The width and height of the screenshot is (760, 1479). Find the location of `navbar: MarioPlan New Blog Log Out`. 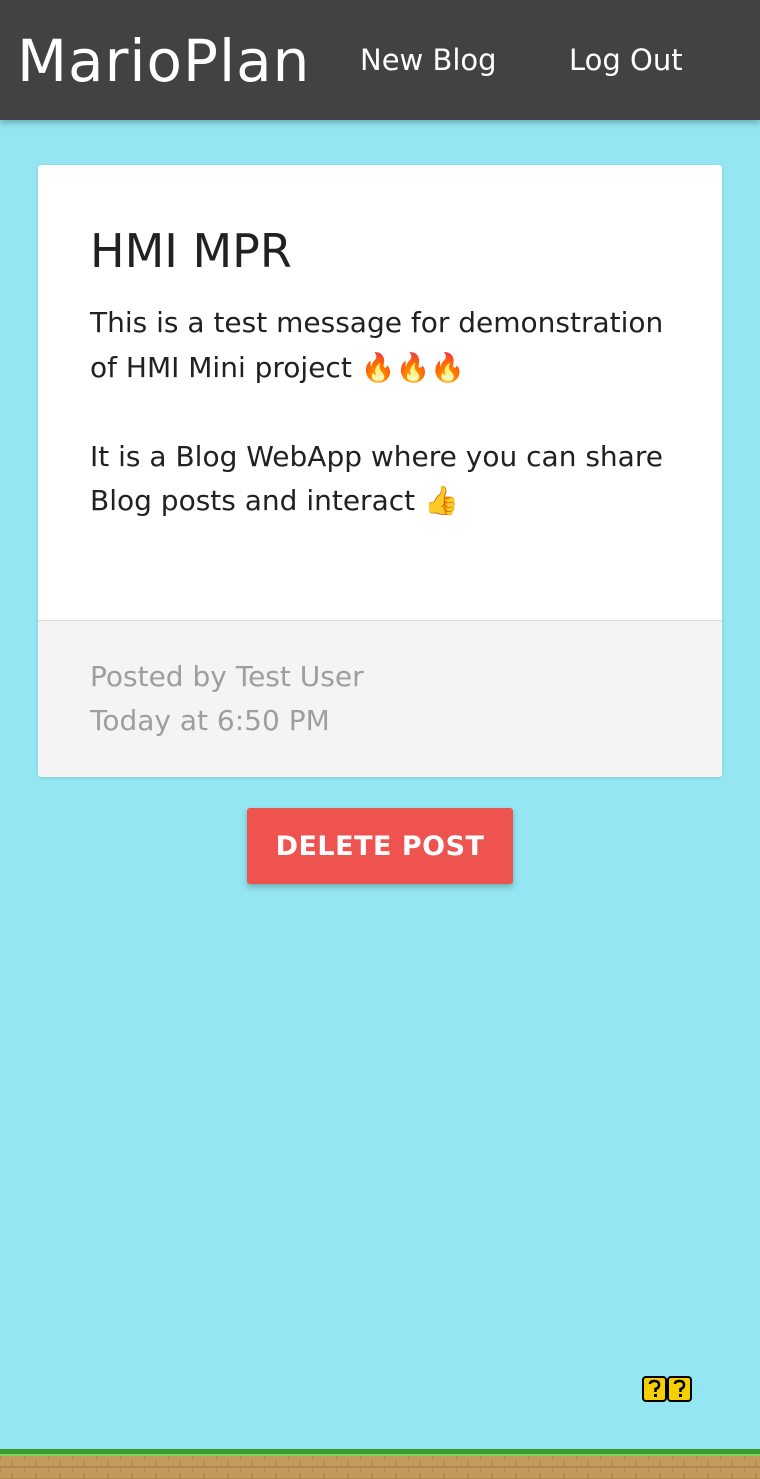

navbar: MarioPlan New Blog Log Out is located at coordinates (380, 60).